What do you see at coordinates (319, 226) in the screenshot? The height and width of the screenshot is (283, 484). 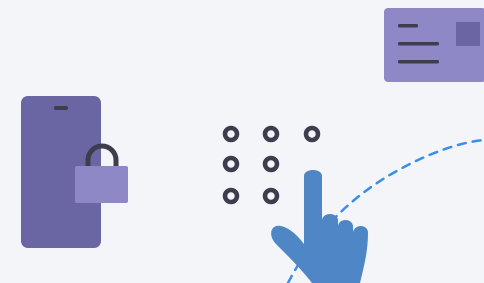 I see `pointing-hand-icon` at bounding box center [319, 226].